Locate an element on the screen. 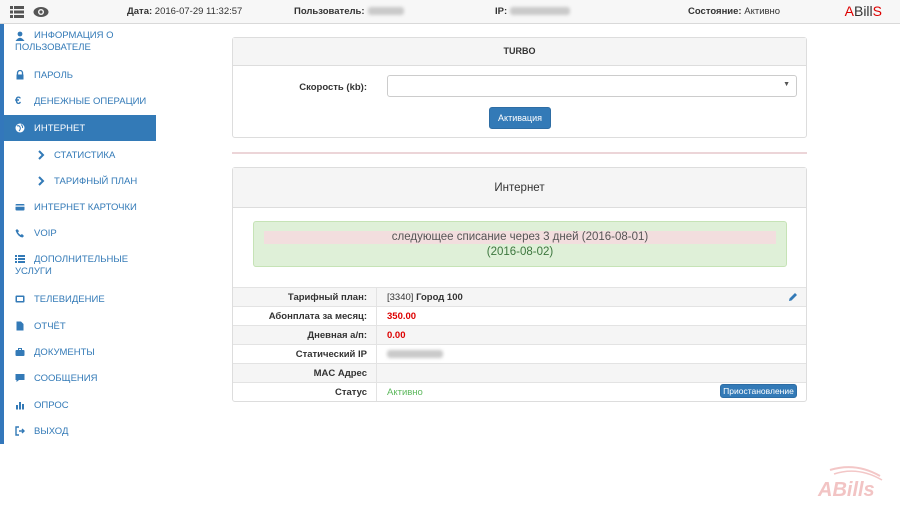 The image size is (900, 506). sidebar-item-label: Отчёт is located at coordinates (50, 326).